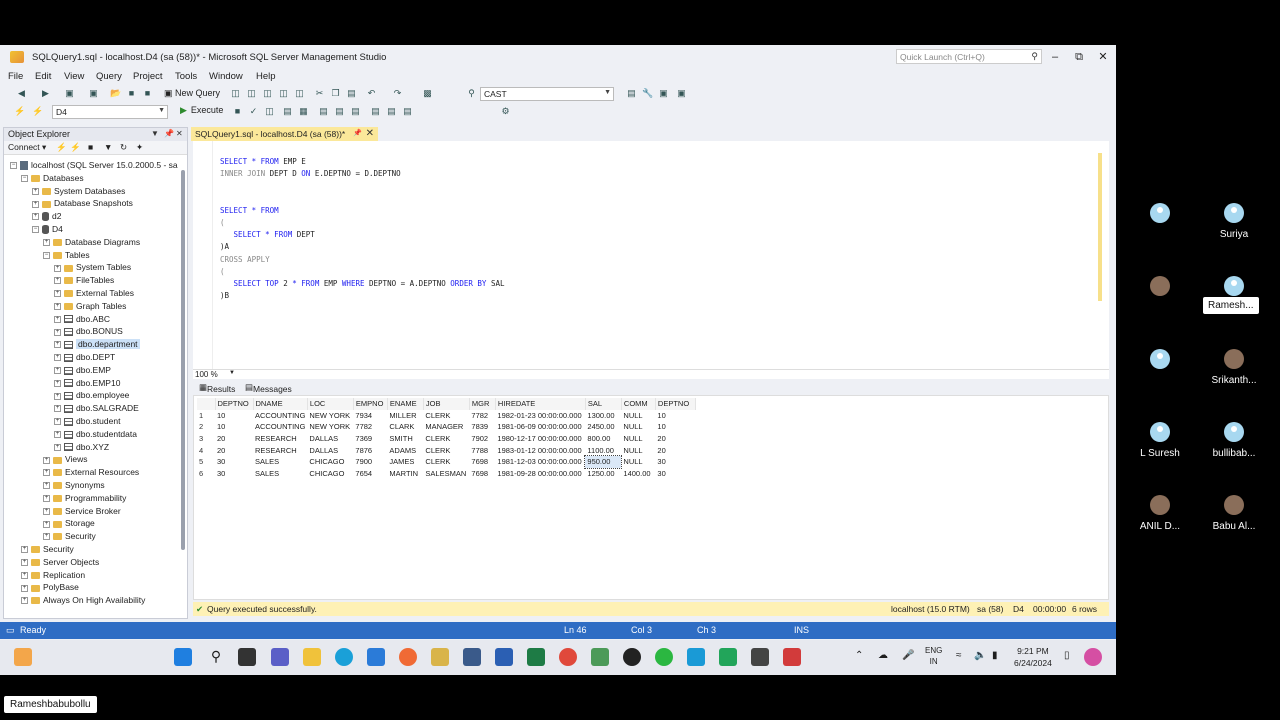 The height and width of the screenshot is (720, 1280). I want to click on table-cell: CHICAGO, so click(330, 462).